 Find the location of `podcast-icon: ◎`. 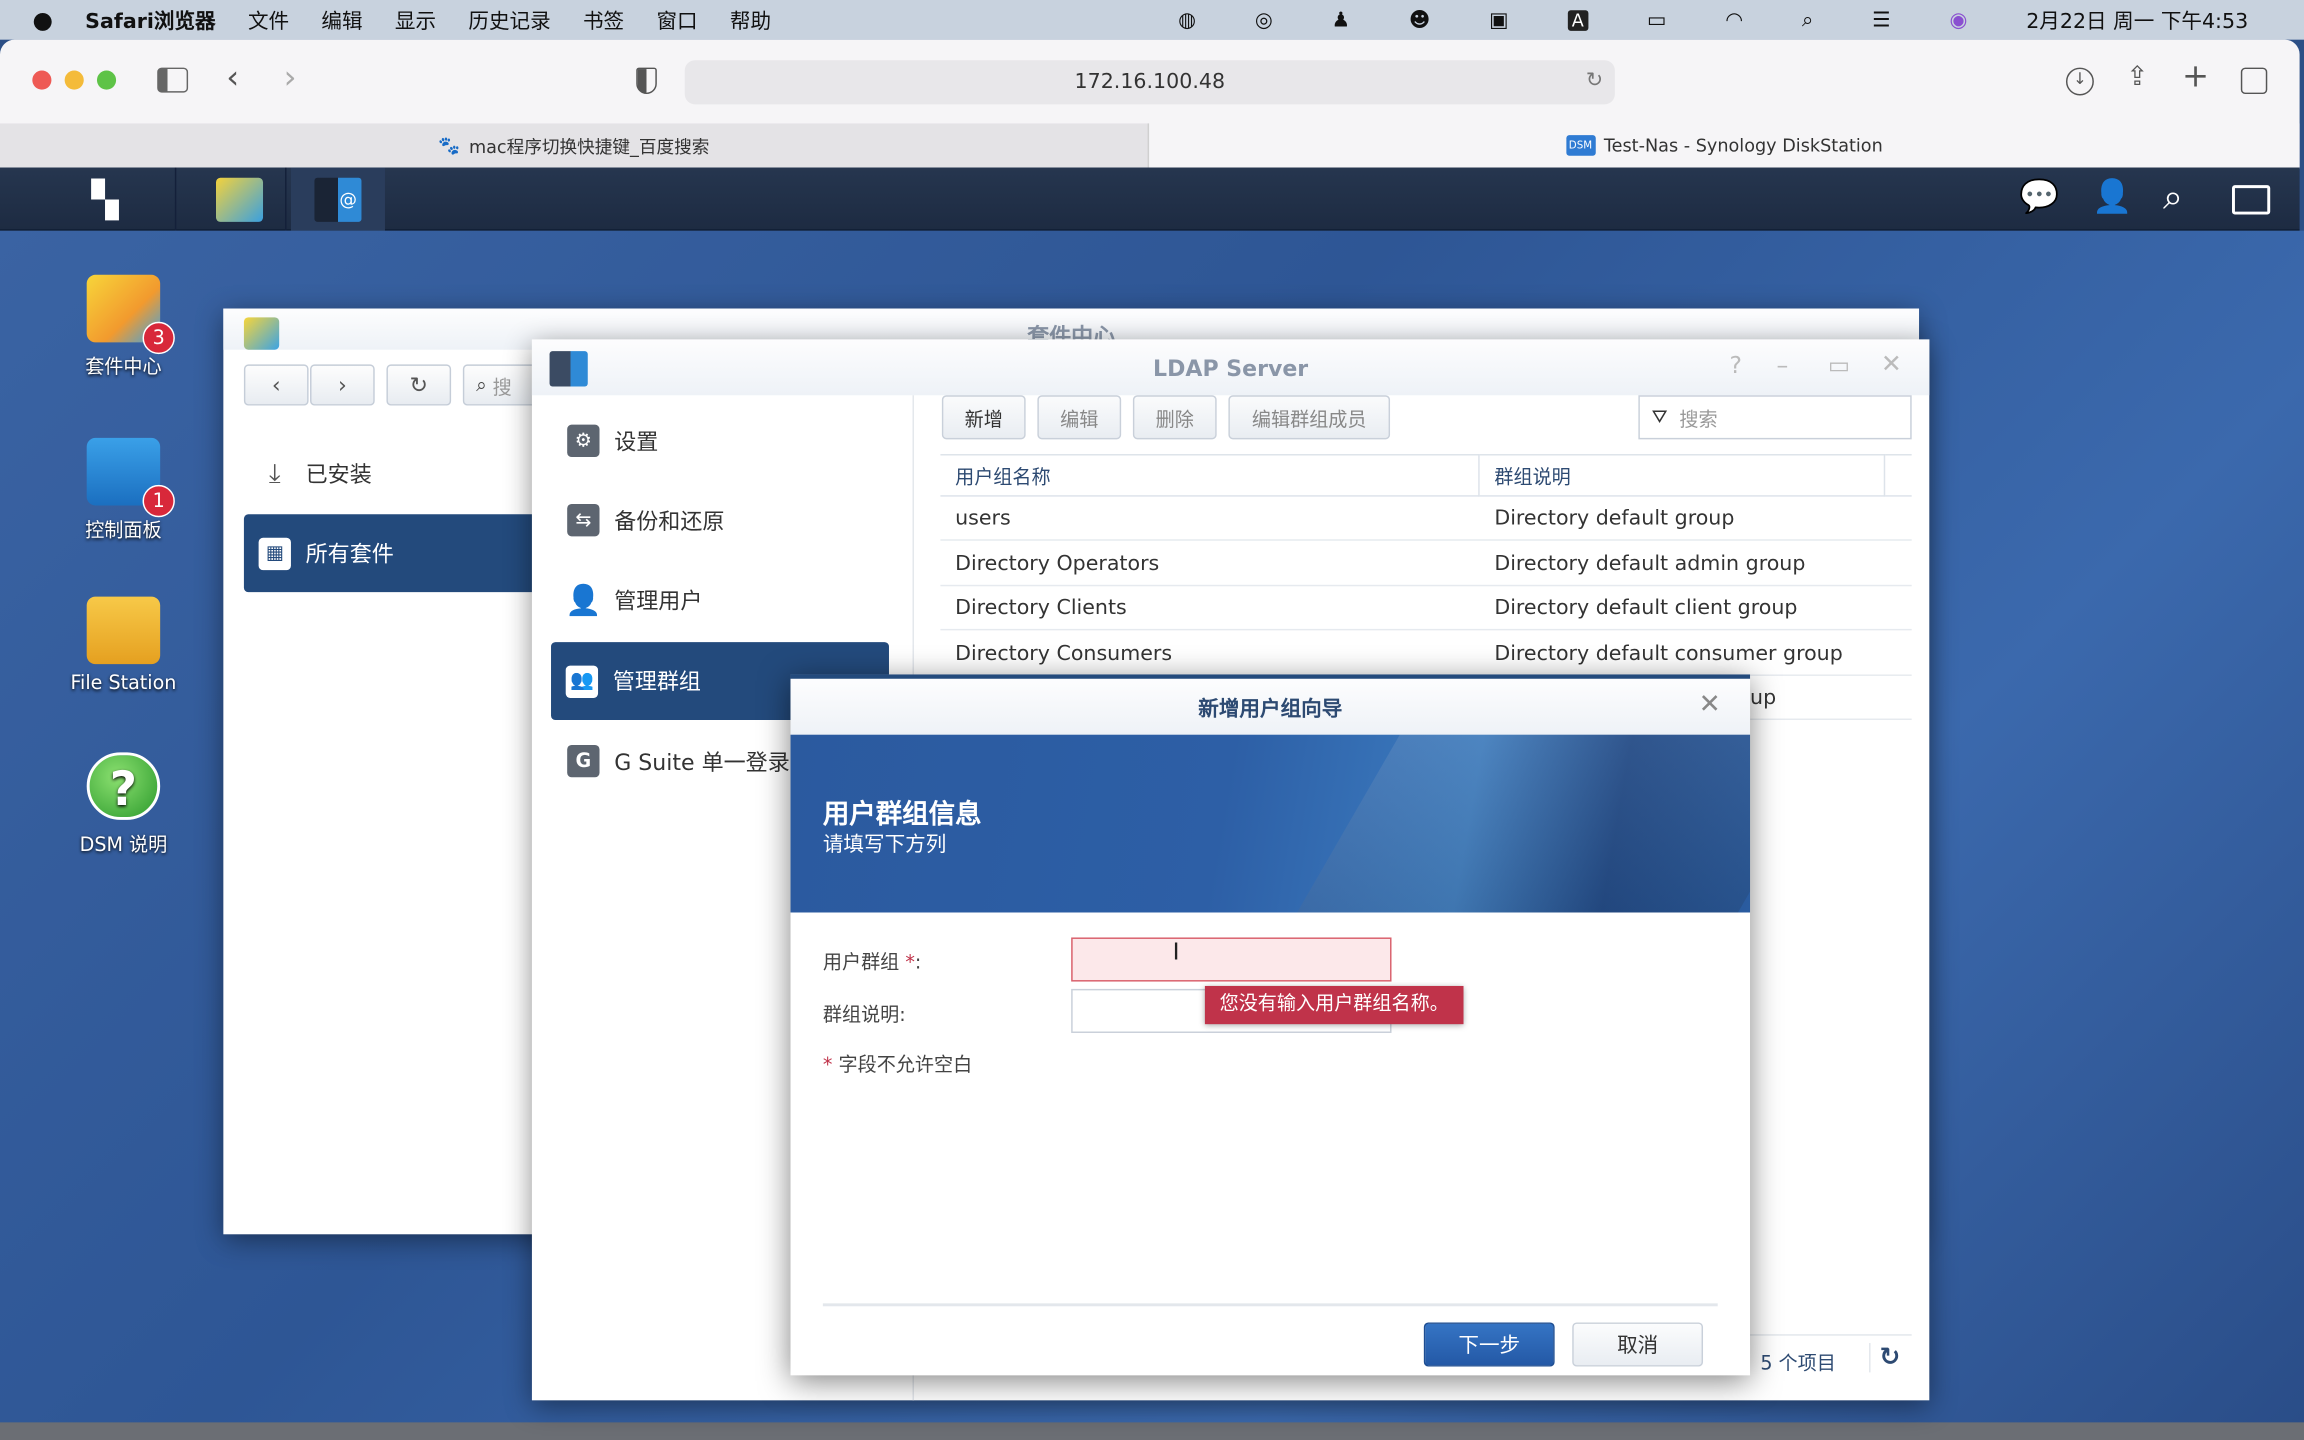

podcast-icon: ◎ is located at coordinates (1264, 20).